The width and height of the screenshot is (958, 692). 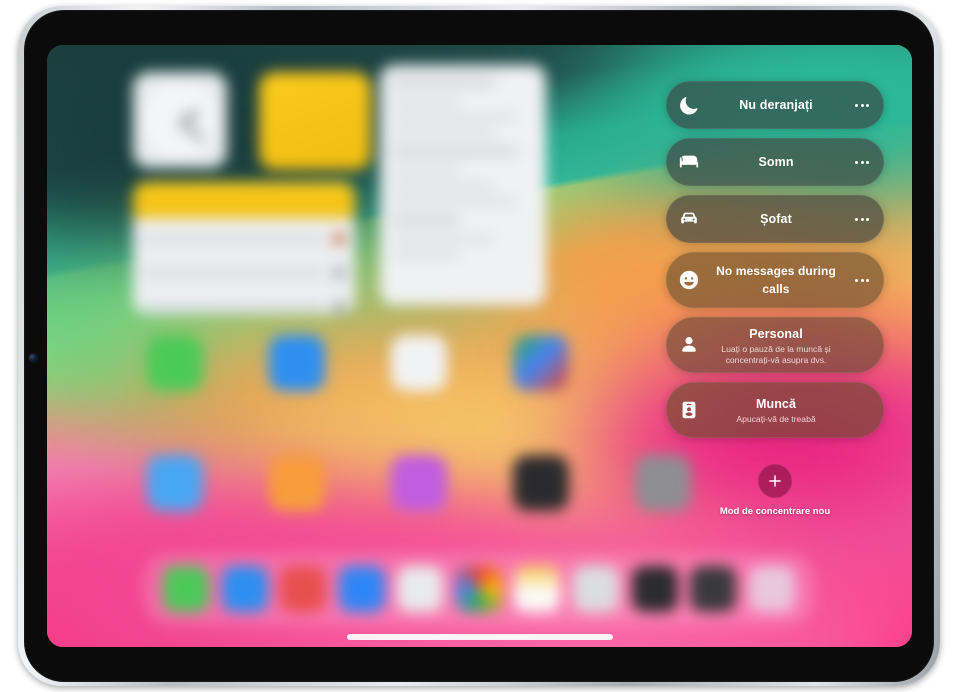 What do you see at coordinates (689, 410) in the screenshot?
I see `badge-icon` at bounding box center [689, 410].